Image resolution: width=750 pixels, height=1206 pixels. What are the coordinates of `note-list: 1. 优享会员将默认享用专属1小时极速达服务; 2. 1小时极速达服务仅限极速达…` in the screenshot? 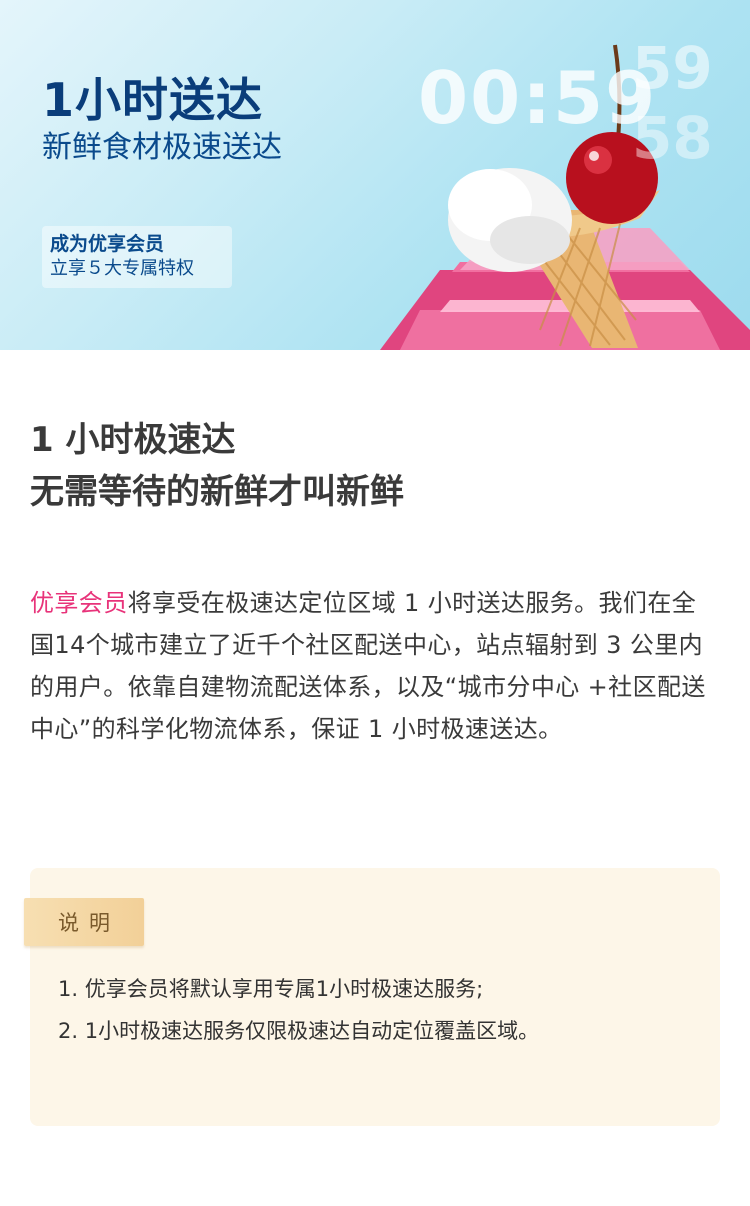 It's located at (298, 1010).